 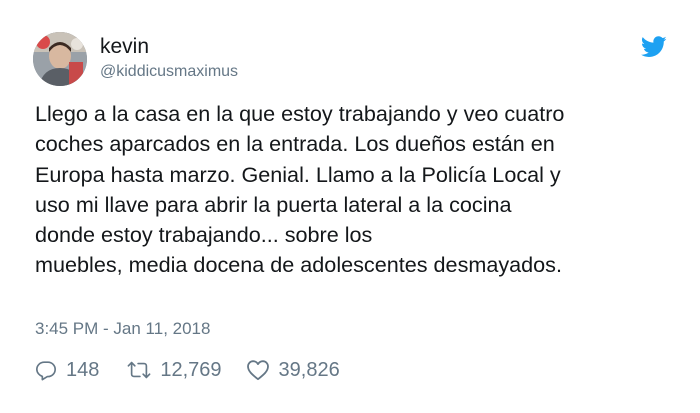 What do you see at coordinates (124, 47) in the screenshot?
I see `author-display-name: kevin` at bounding box center [124, 47].